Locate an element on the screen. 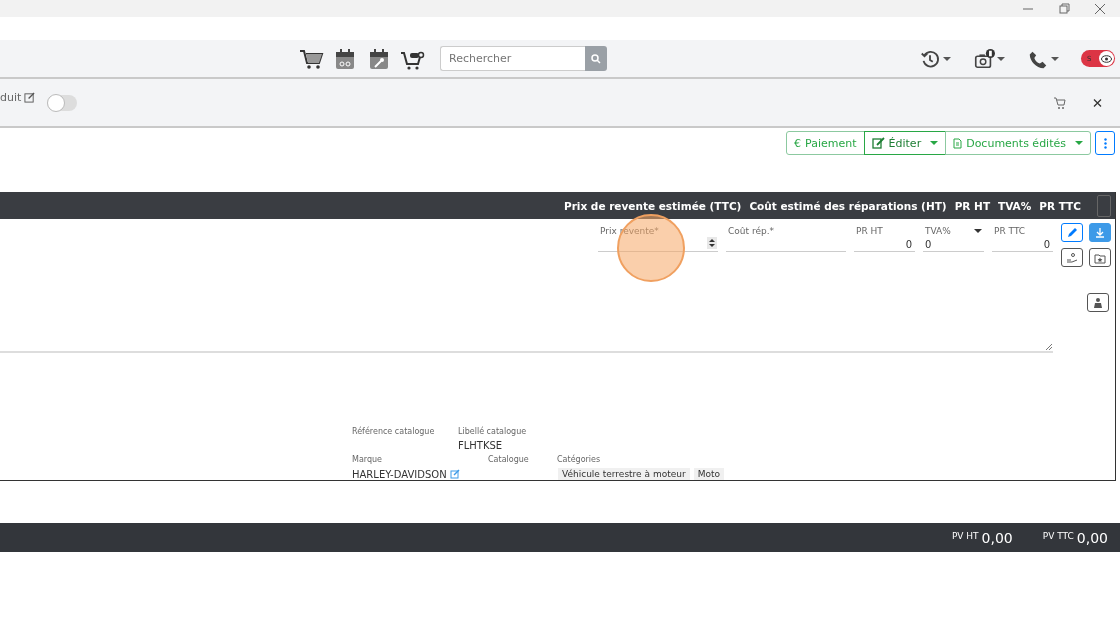 The height and width of the screenshot is (626, 1120). column-header: PR HT is located at coordinates (972, 205).